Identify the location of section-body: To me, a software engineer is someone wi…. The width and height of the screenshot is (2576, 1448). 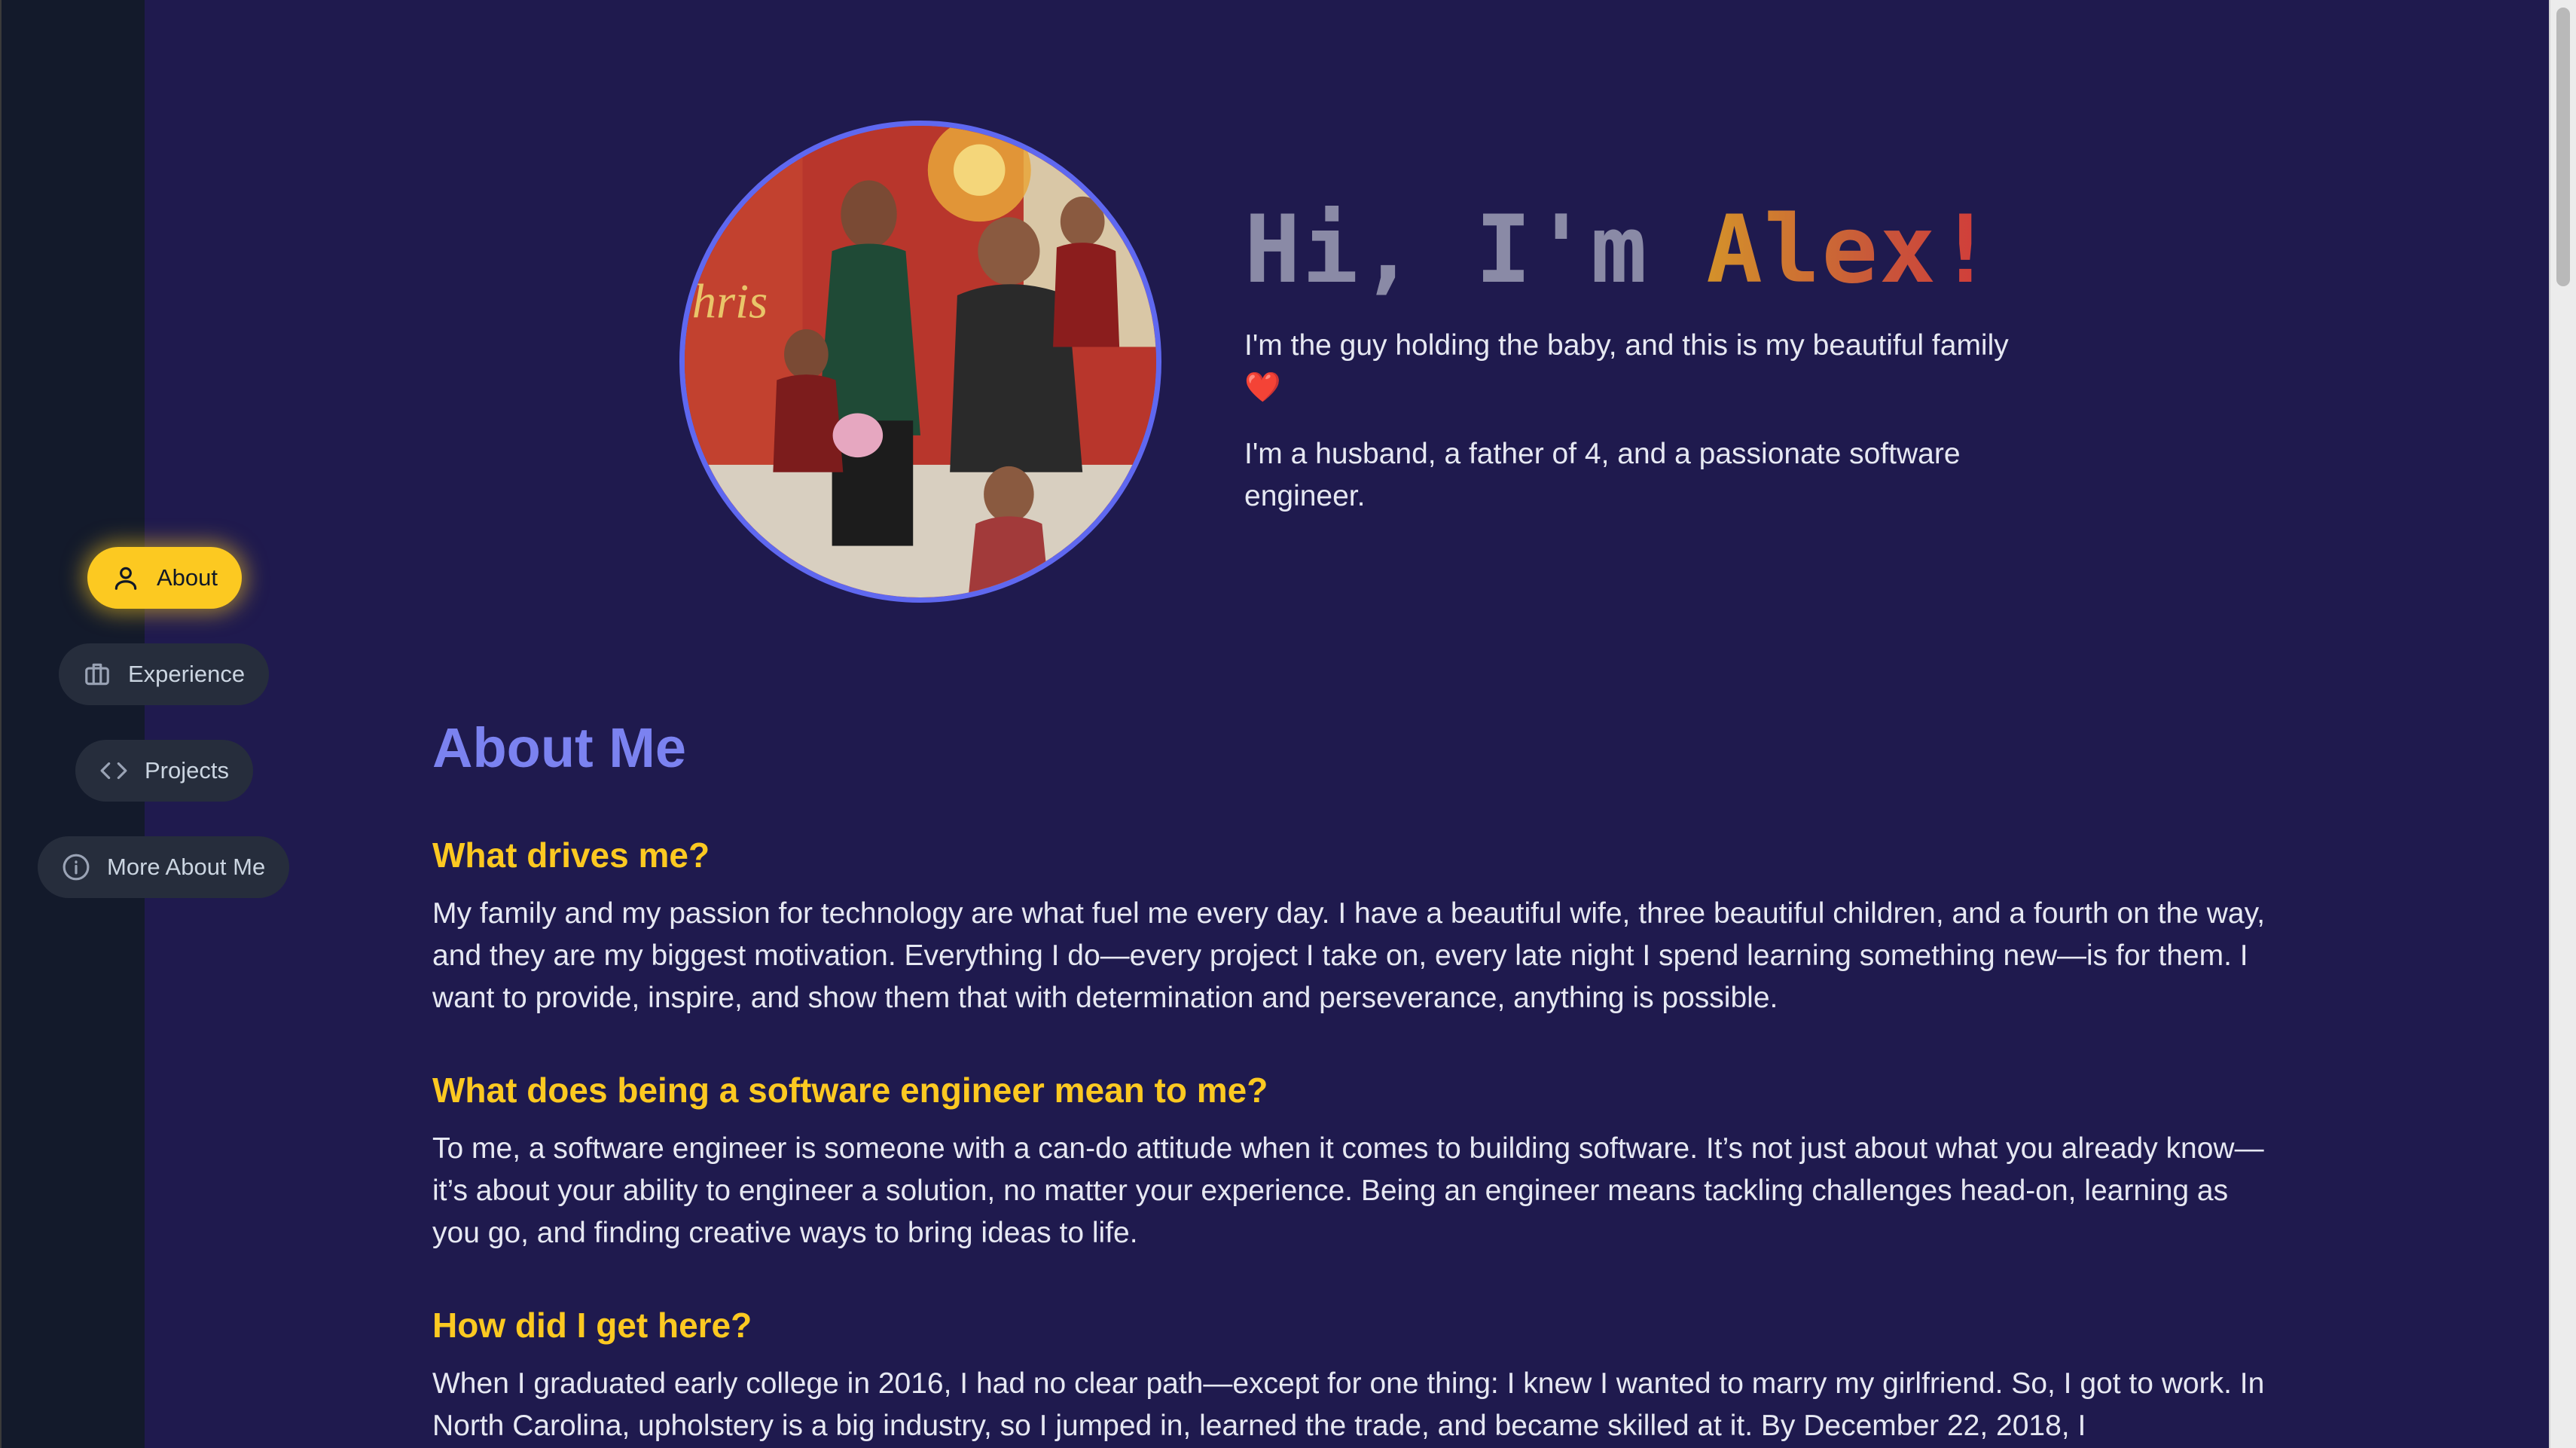
(1348, 1190).